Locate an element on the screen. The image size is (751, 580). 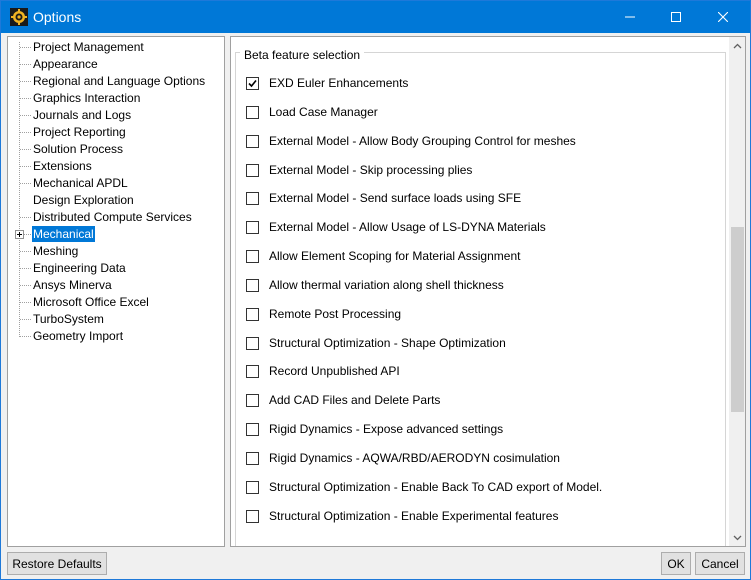
expand-icon is located at coordinates (19, 234).